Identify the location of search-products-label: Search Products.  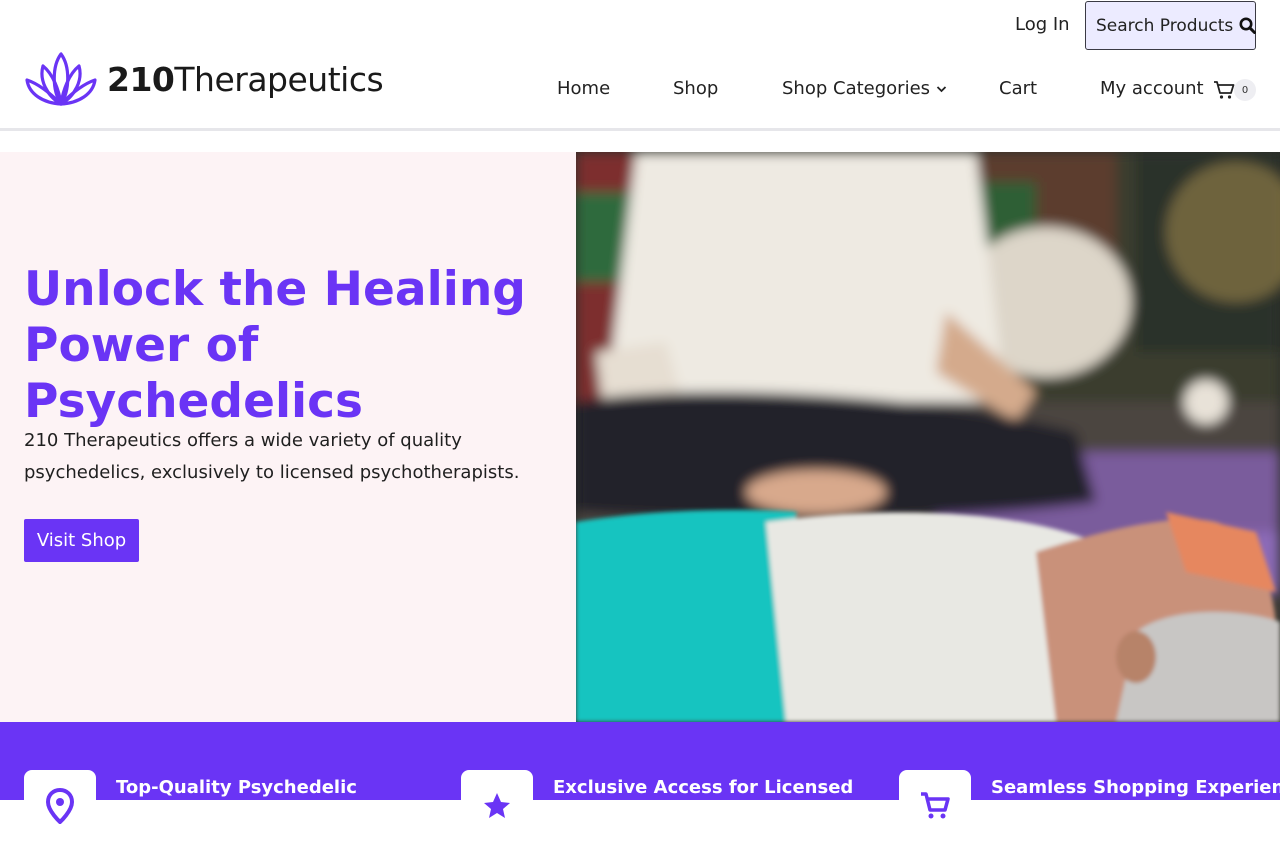
(1165, 25).